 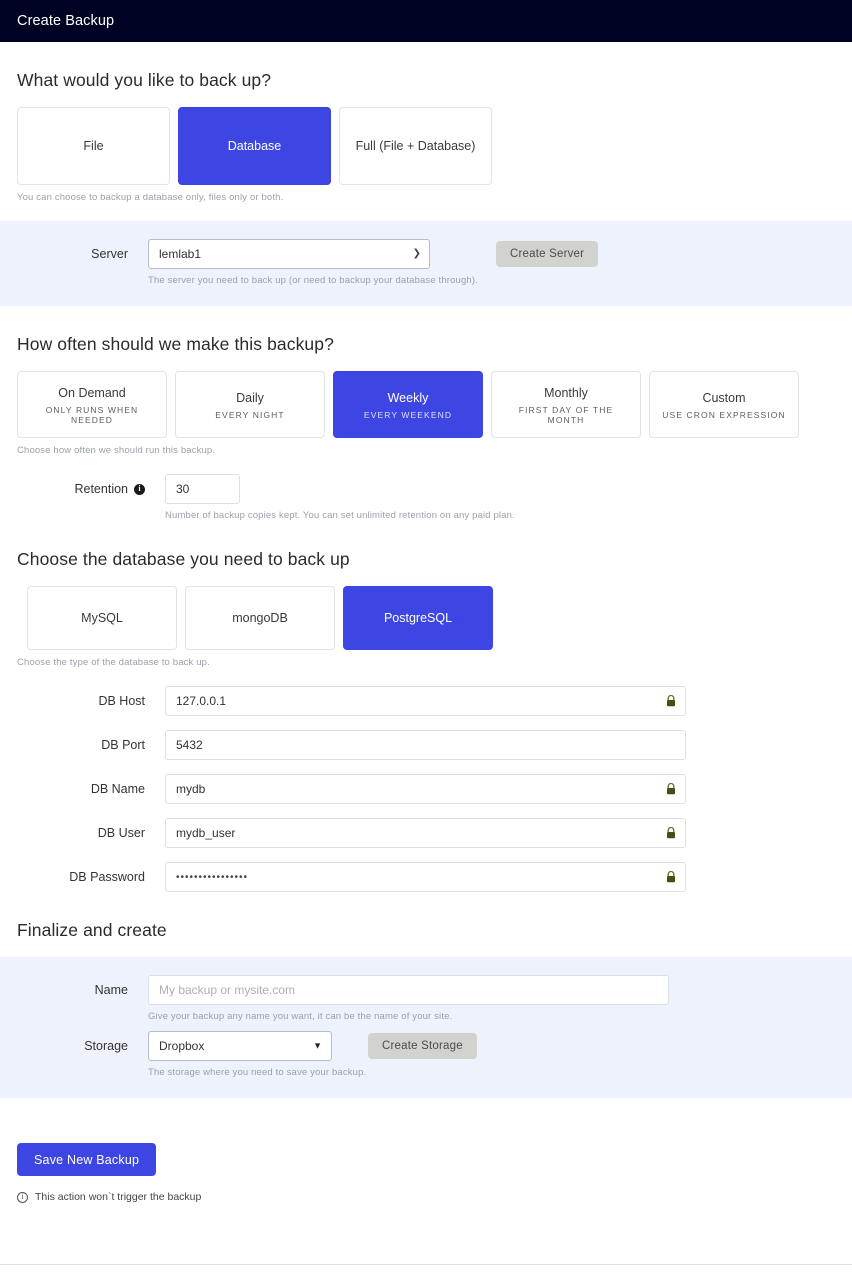 What do you see at coordinates (175, 344) in the screenshot?
I see `frequency-heading: How often should we make this backup?` at bounding box center [175, 344].